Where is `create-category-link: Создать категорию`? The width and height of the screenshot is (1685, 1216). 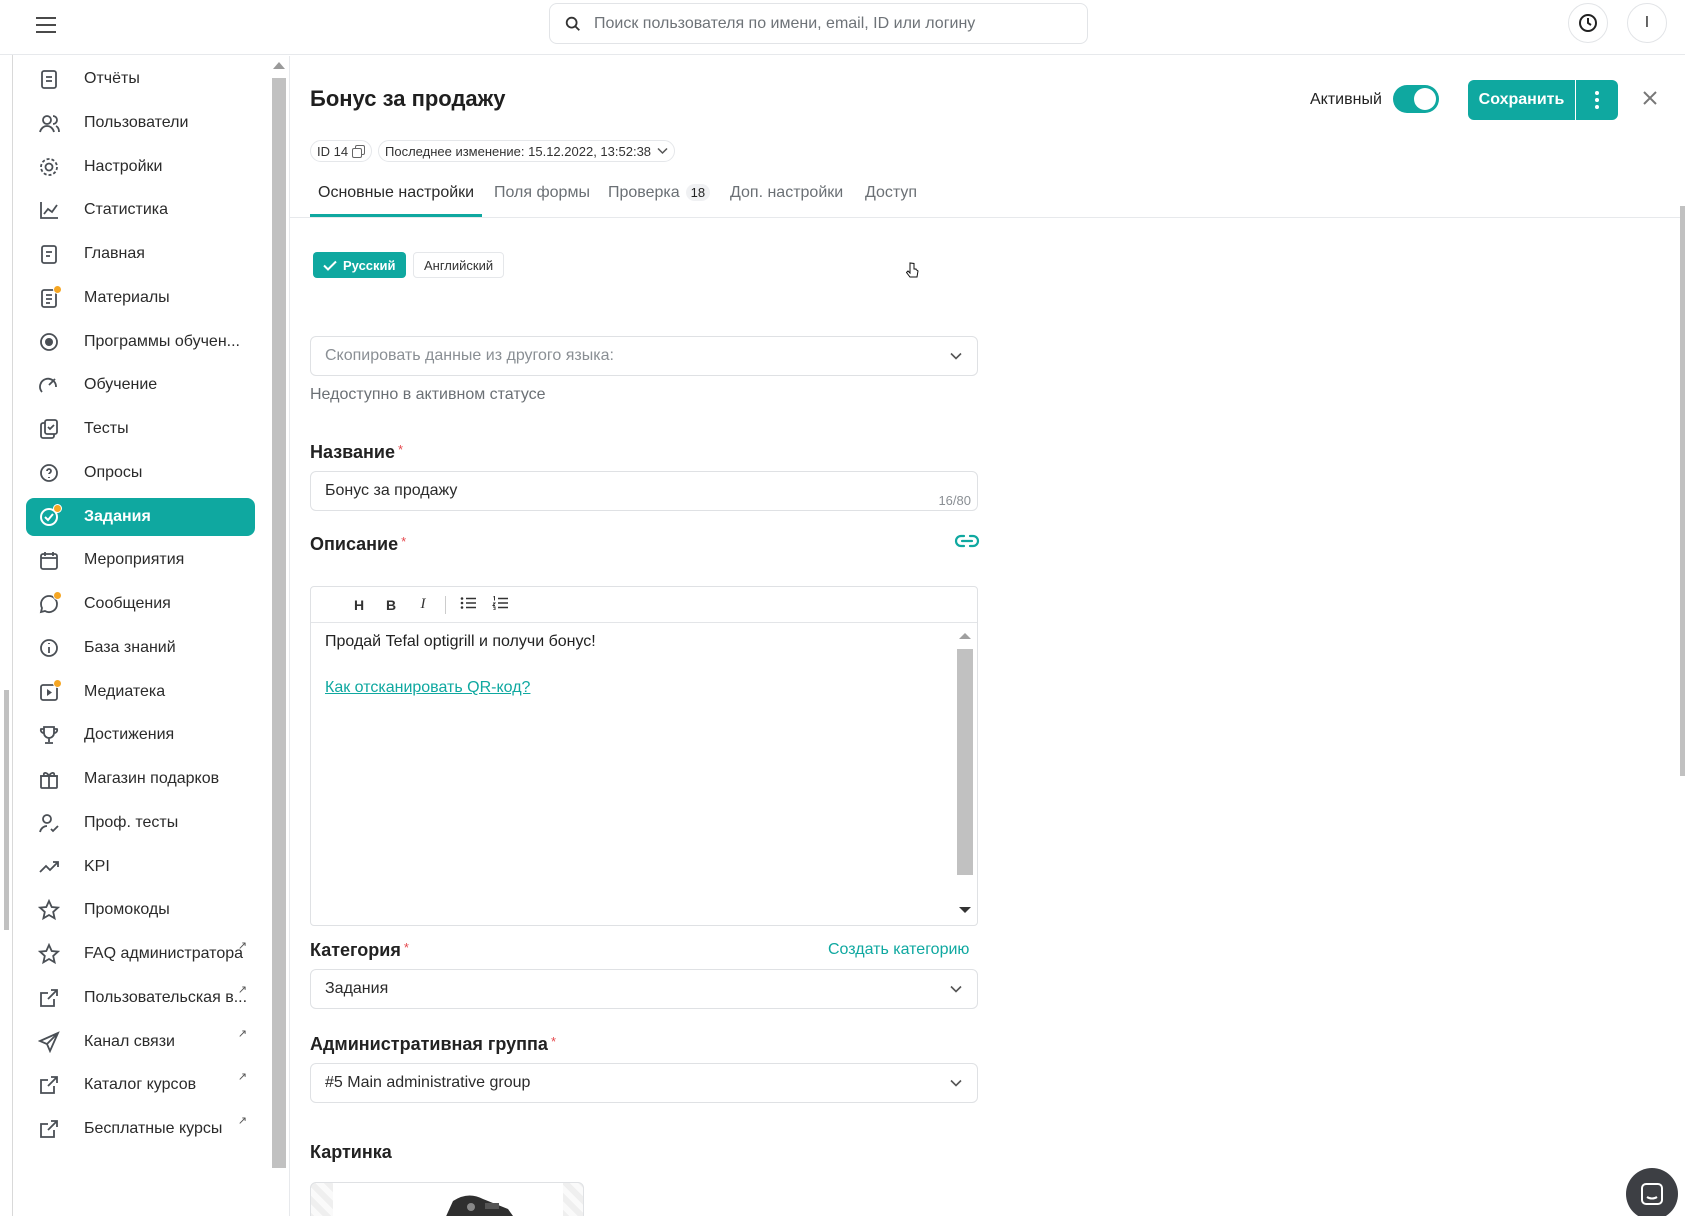 create-category-link: Создать категорию is located at coordinates (898, 950).